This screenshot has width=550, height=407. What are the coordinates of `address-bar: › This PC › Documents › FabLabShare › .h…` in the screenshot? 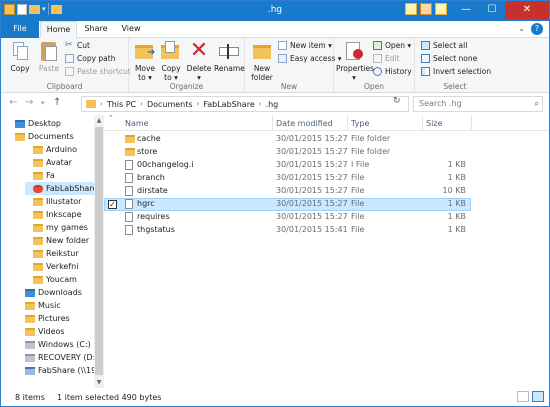 It's located at (245, 104).